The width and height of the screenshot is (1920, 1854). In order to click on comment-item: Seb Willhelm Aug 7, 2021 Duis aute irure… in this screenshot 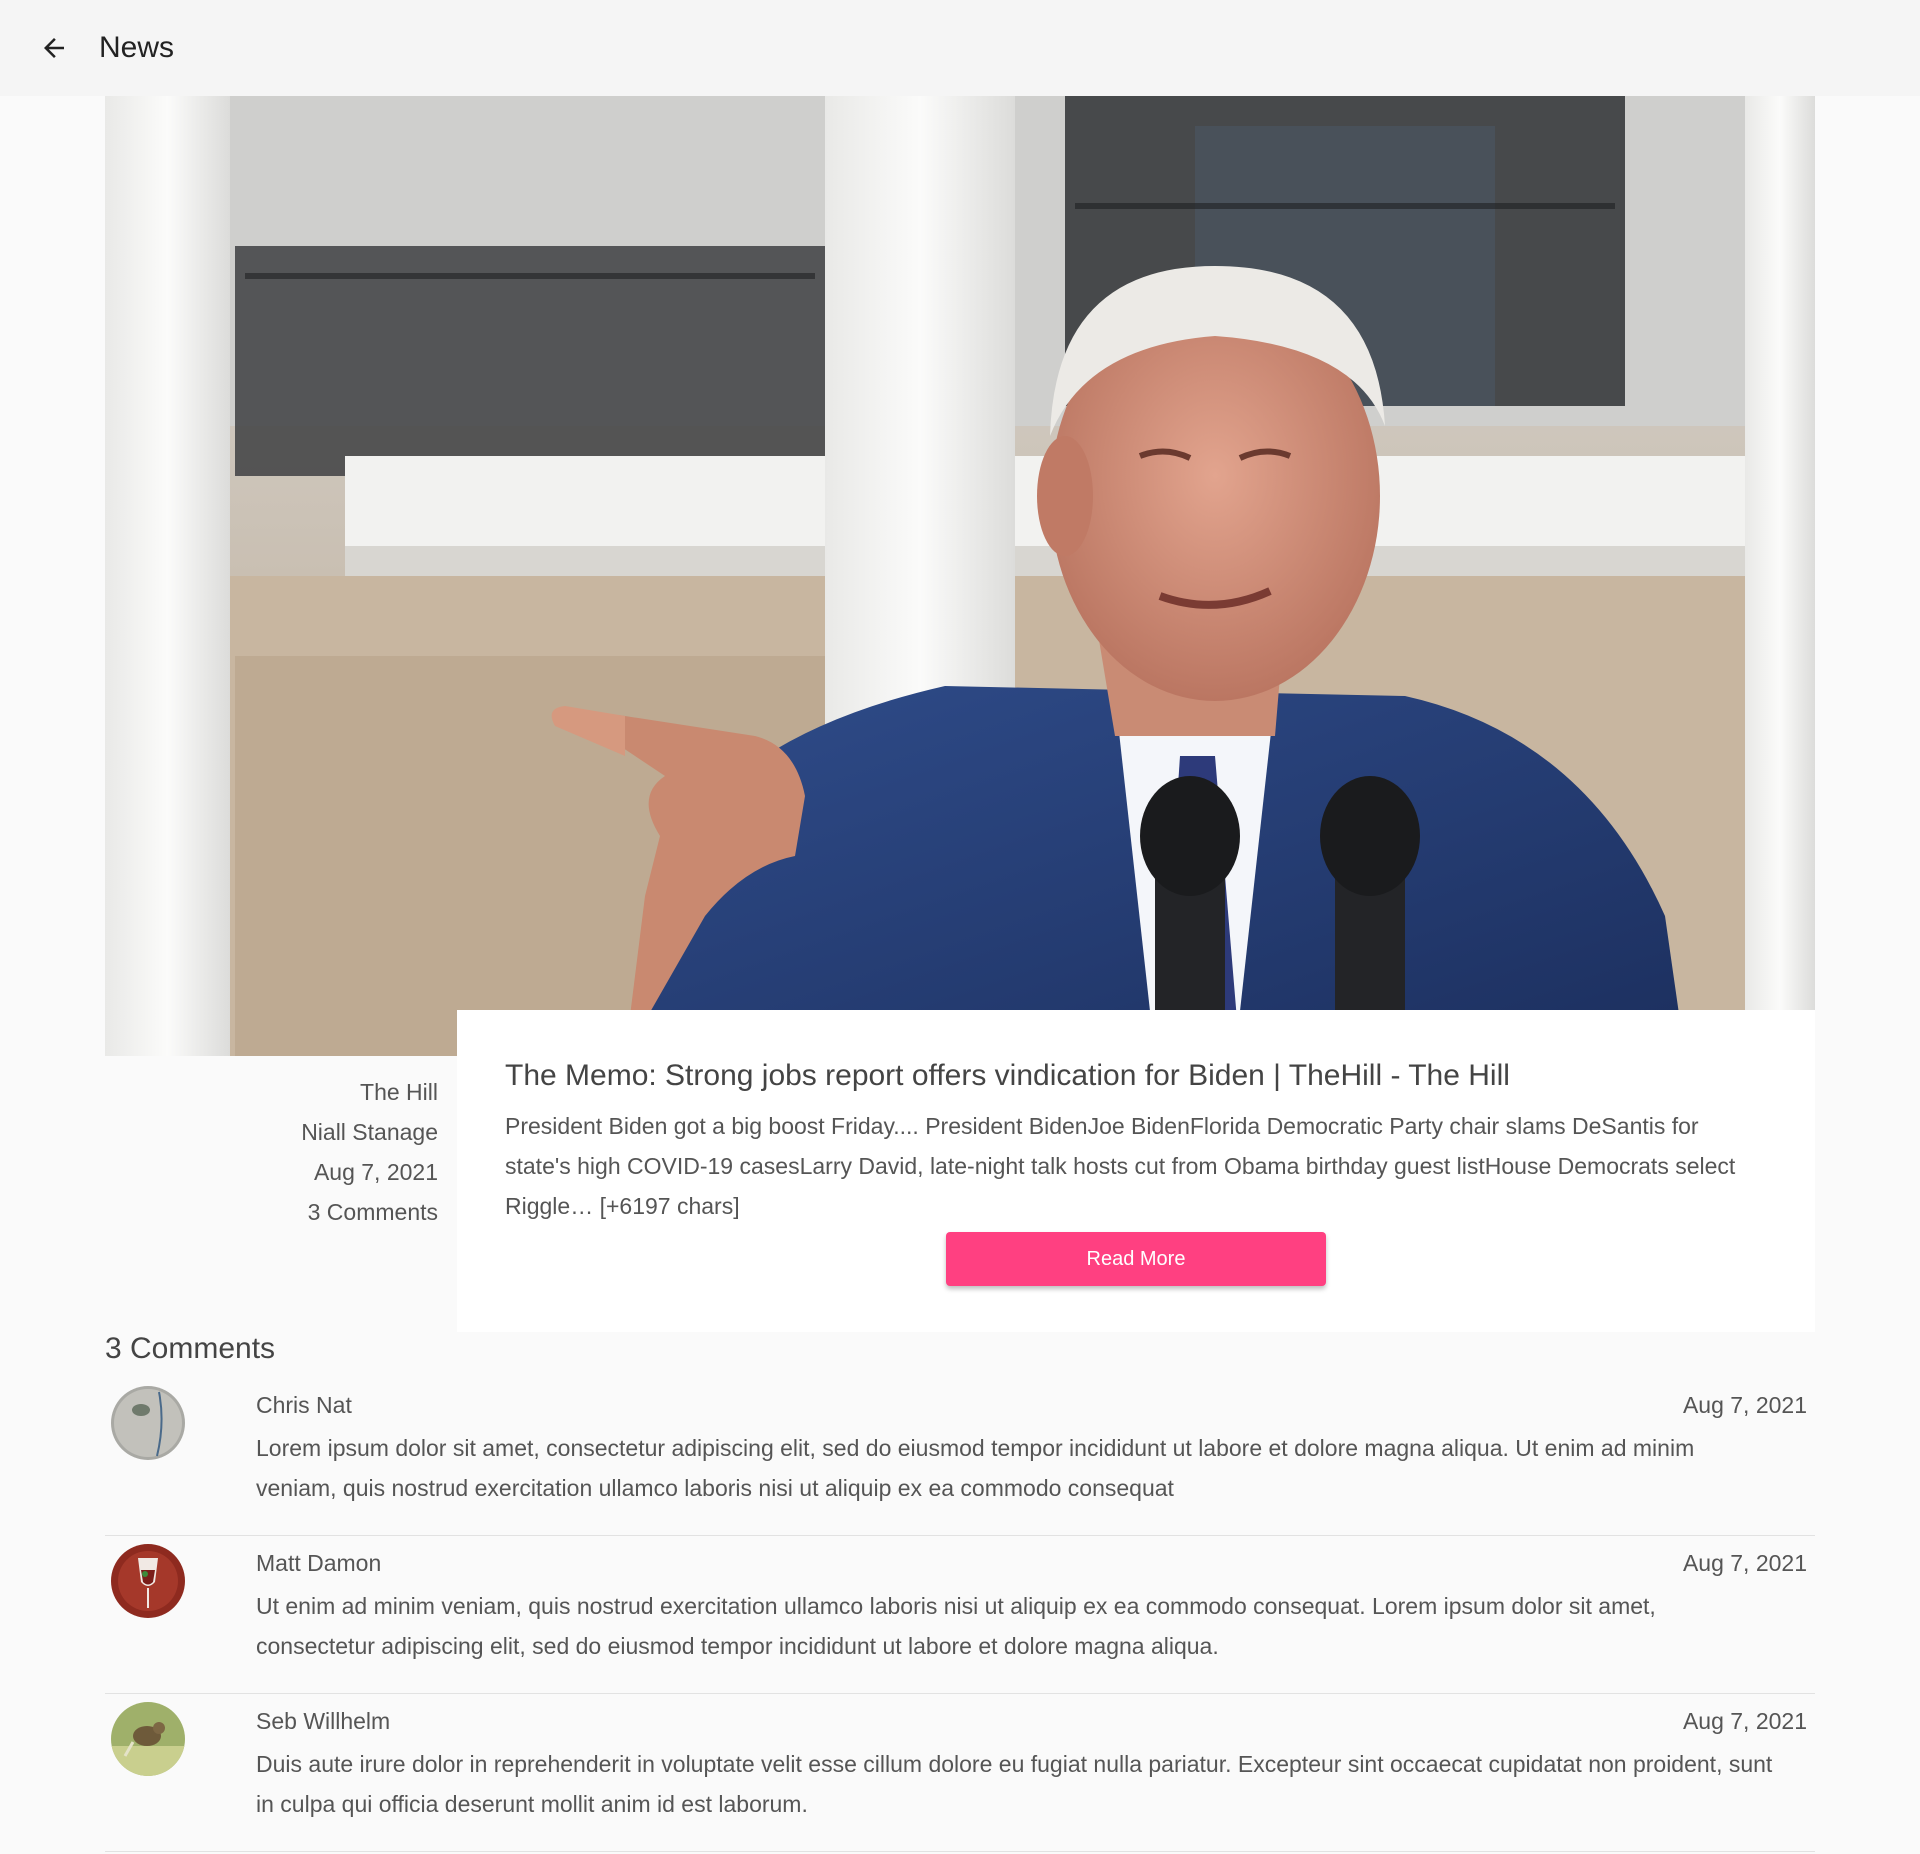, I will do `click(960, 1773)`.